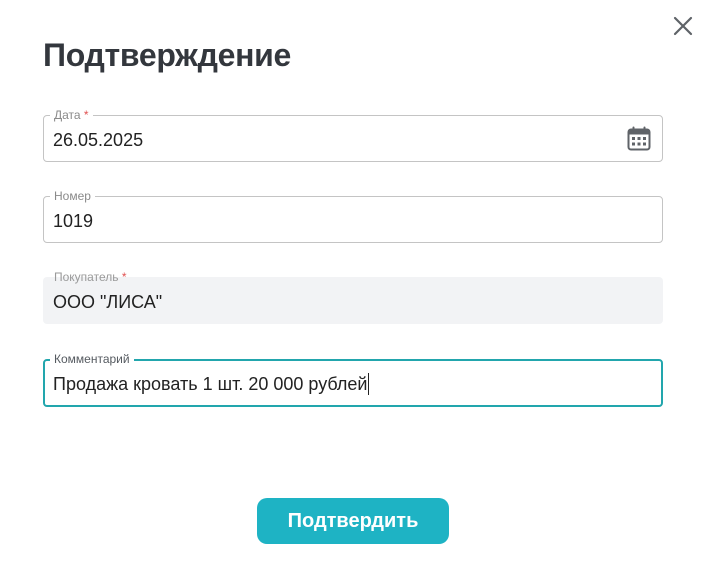 Image resolution: width=715 pixels, height=588 pixels. Describe the element at coordinates (167, 55) in the screenshot. I see `dialog-title: Подтверждение` at that location.